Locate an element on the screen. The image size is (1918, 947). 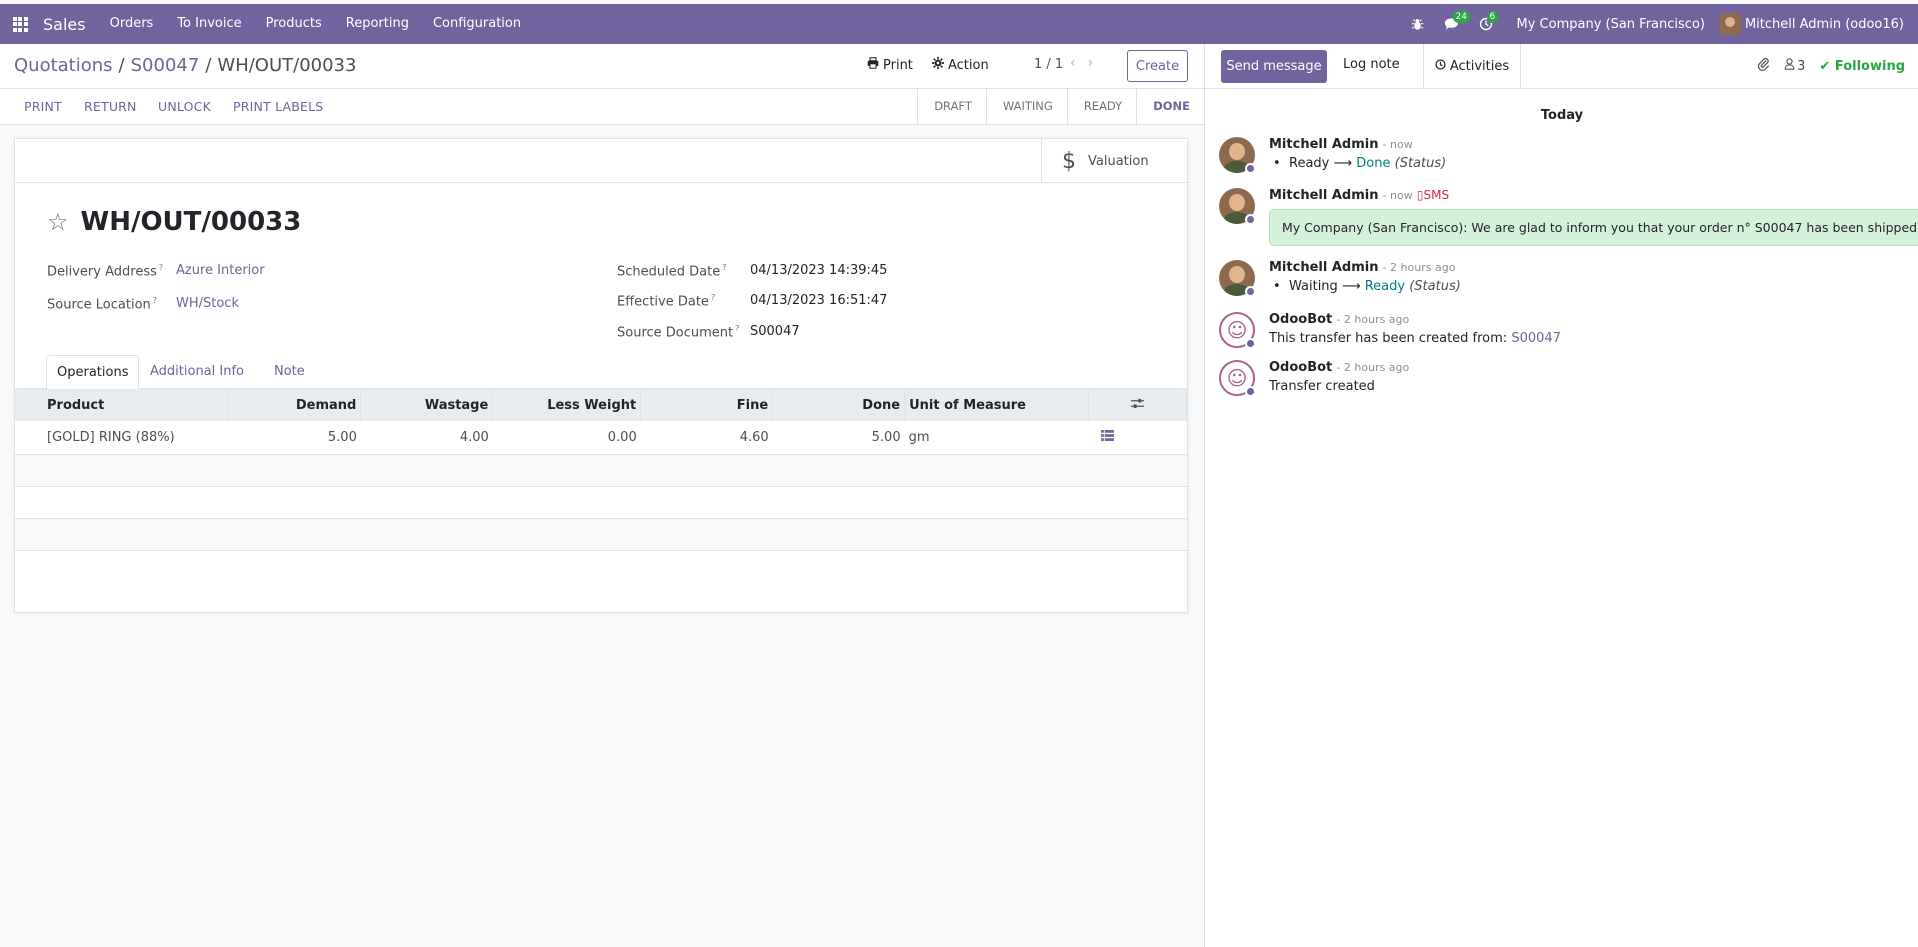
user-avatar is located at coordinates (1729, 24).